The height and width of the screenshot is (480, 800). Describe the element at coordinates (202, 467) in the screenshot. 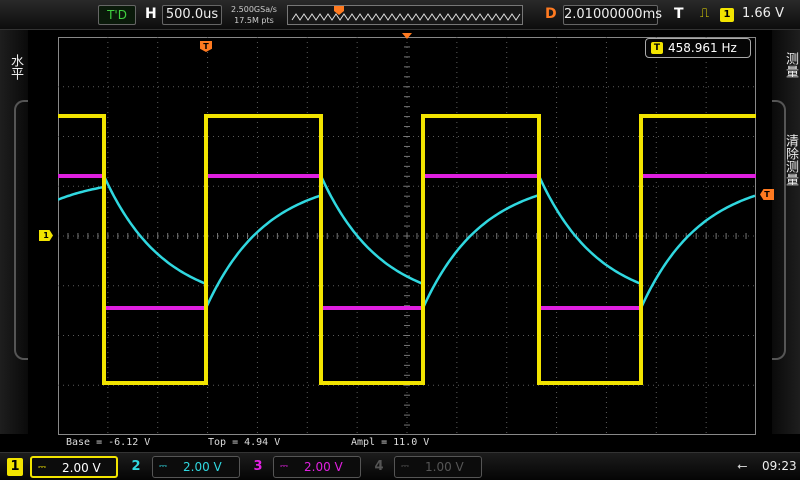

I see `ch2-vdiv: 2.00 V` at that location.